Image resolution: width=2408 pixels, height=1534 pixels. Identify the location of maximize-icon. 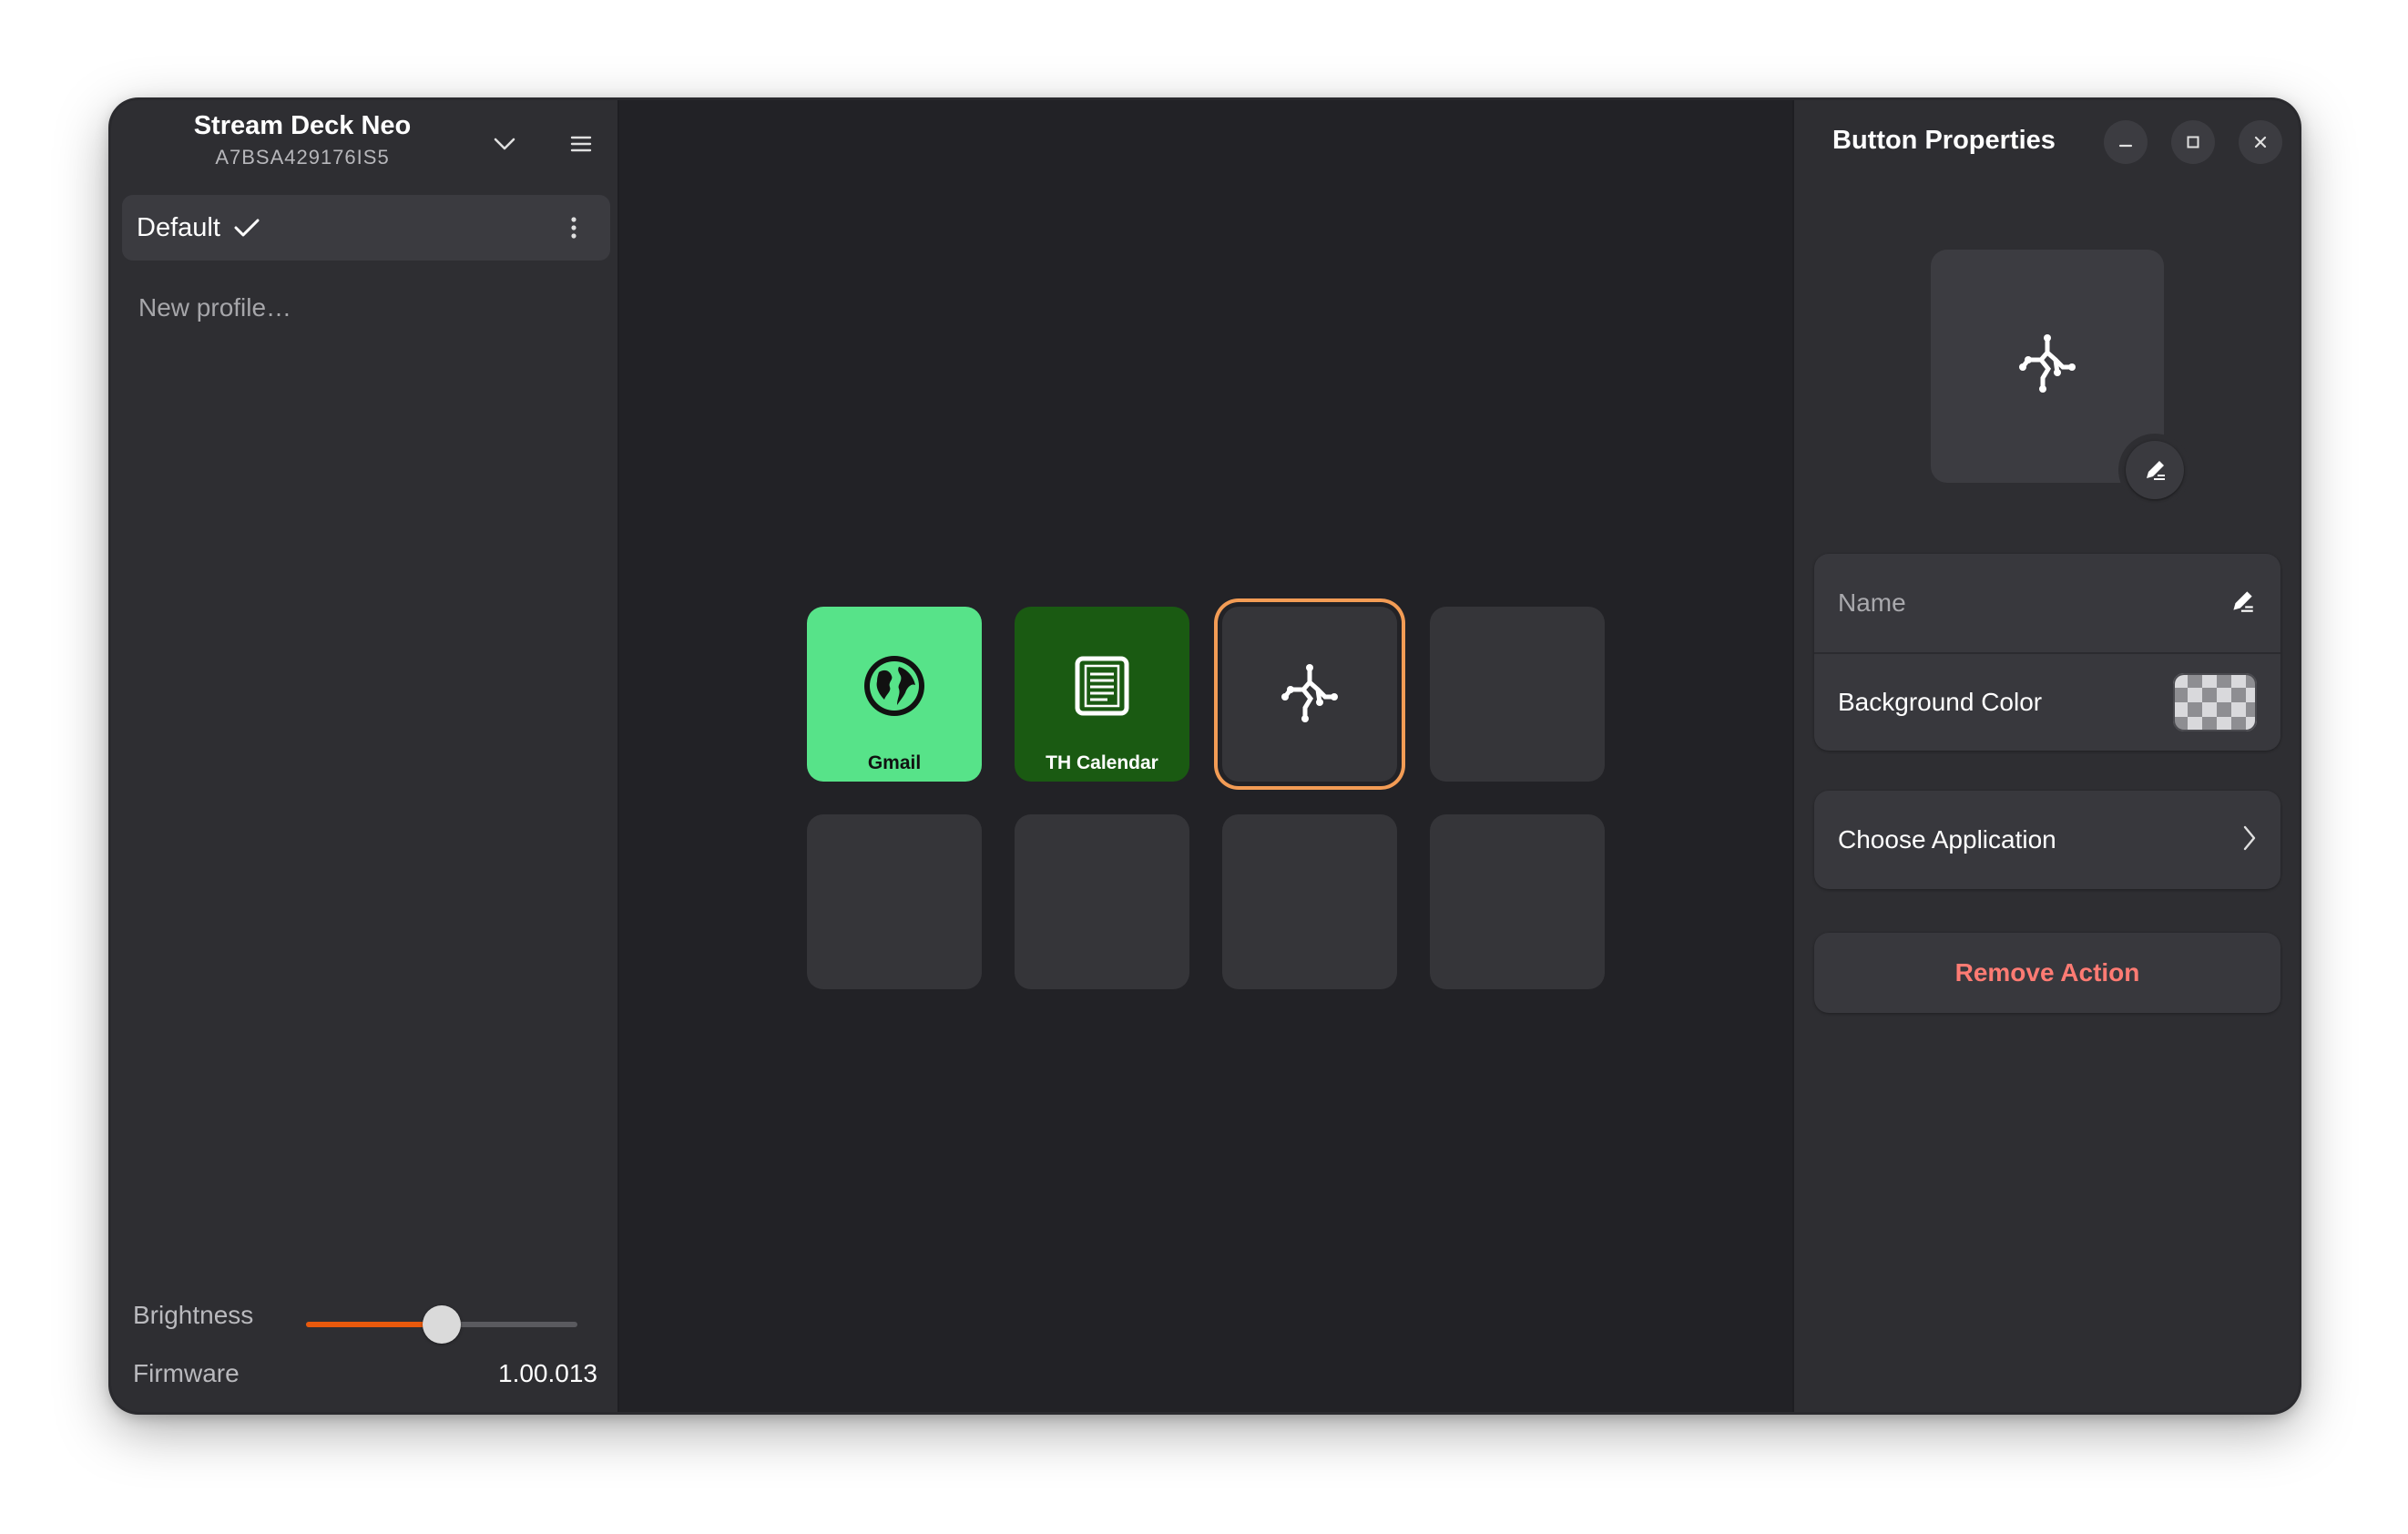
(2193, 142).